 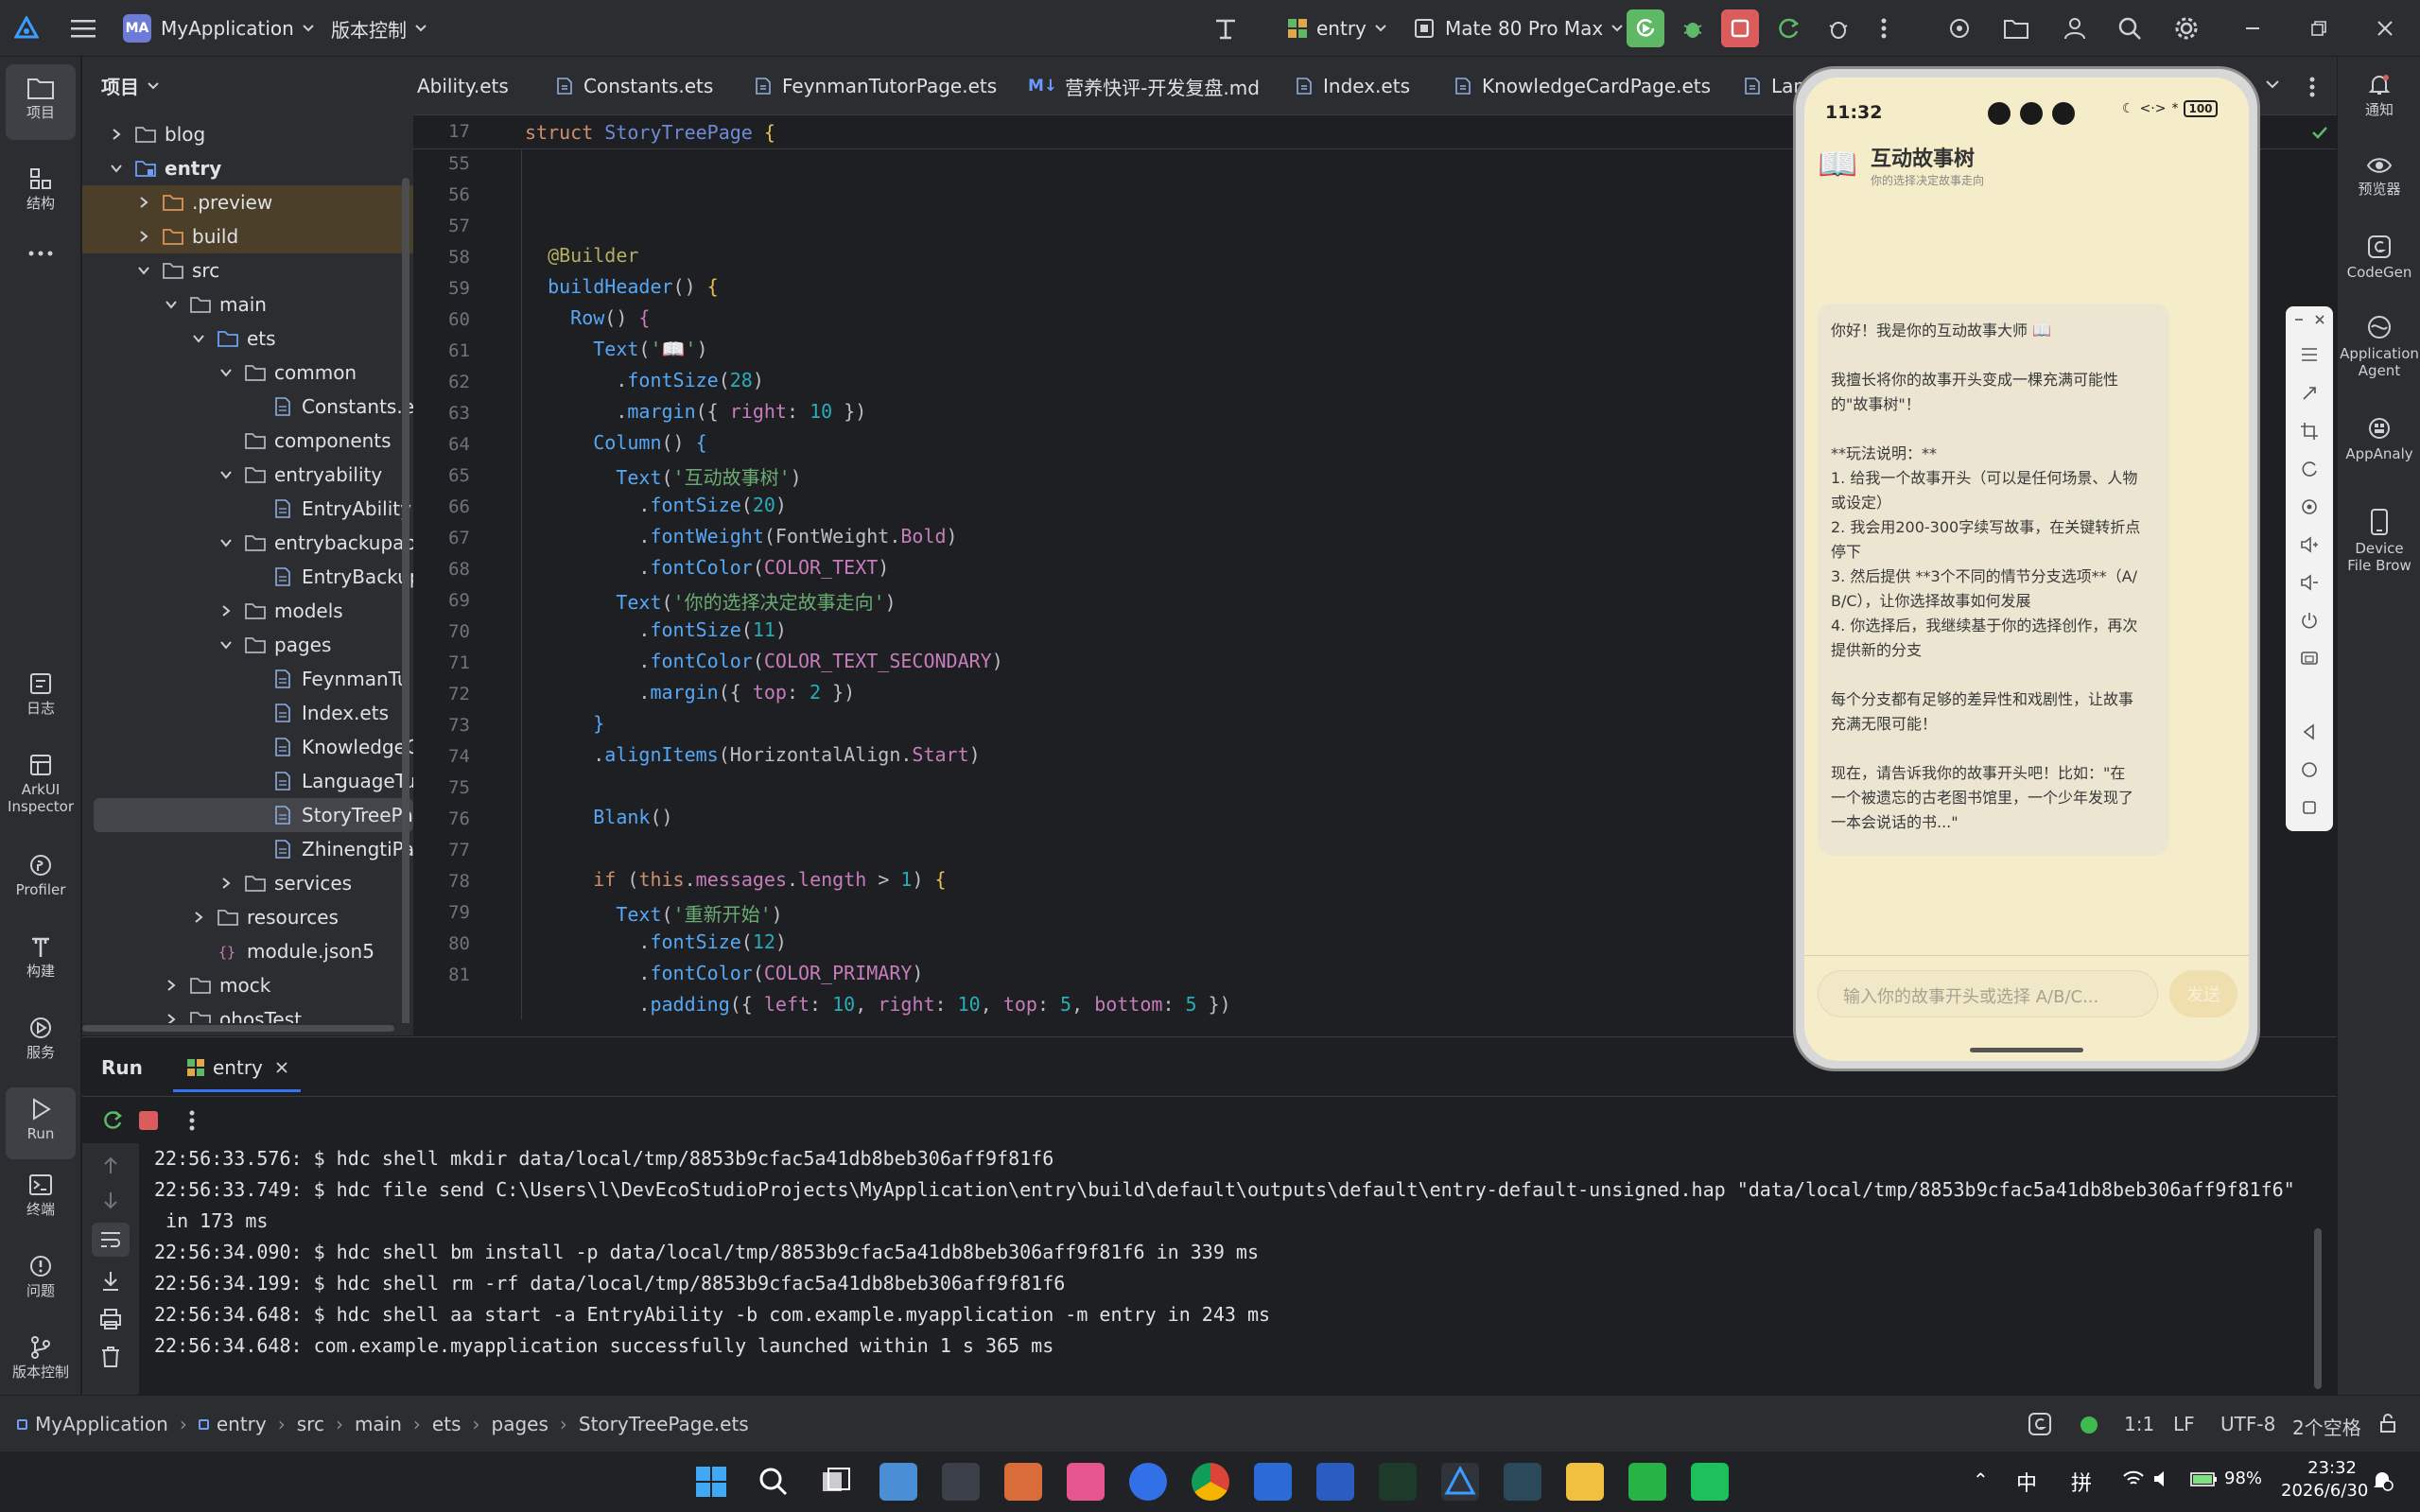 What do you see at coordinates (2089, 1425) in the screenshot?
I see `connection-status-dot` at bounding box center [2089, 1425].